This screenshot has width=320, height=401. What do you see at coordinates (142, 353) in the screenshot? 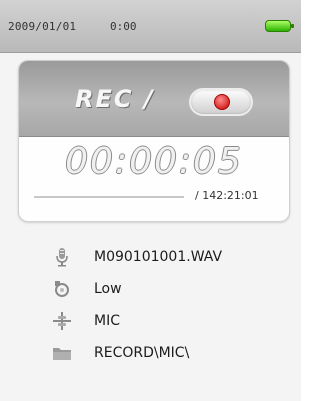
I see `info-text-folder: RECORD\MIC\` at bounding box center [142, 353].